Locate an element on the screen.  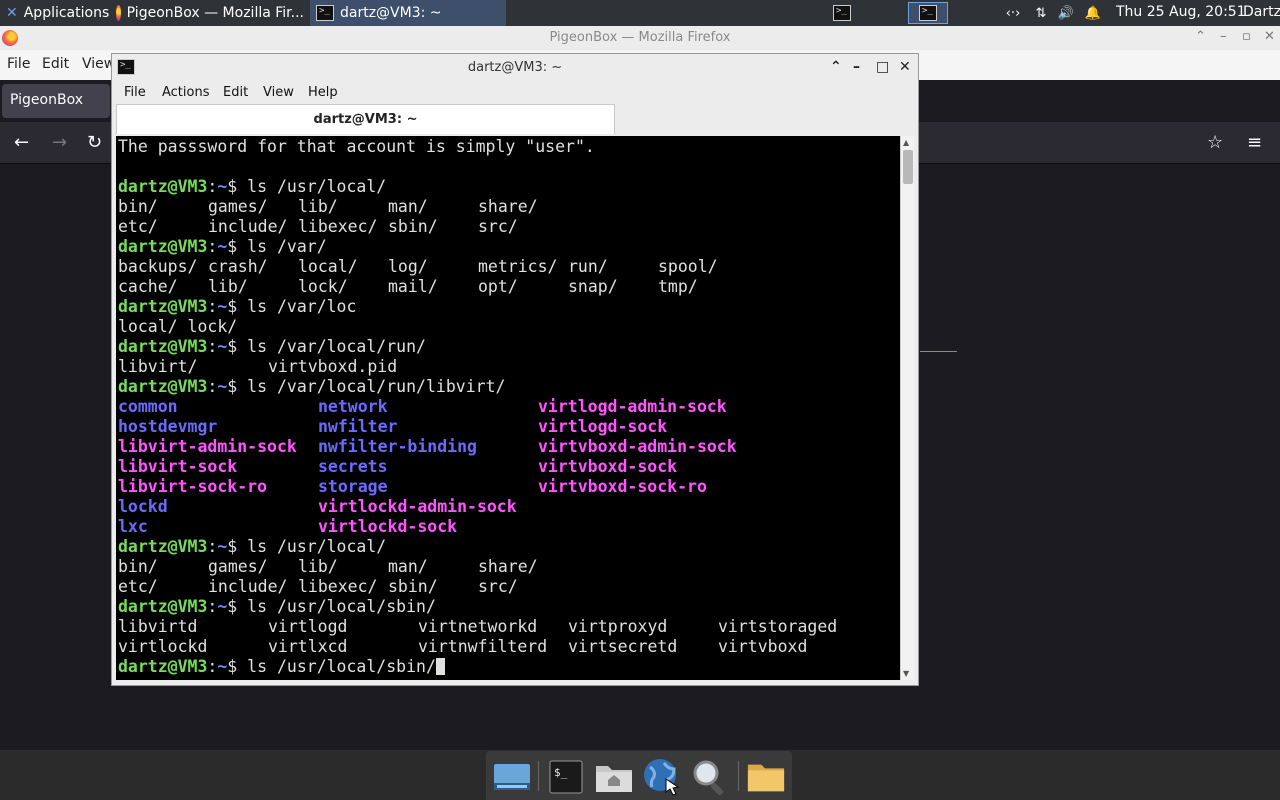
file-entry: sbin/ is located at coordinates (413, 226).